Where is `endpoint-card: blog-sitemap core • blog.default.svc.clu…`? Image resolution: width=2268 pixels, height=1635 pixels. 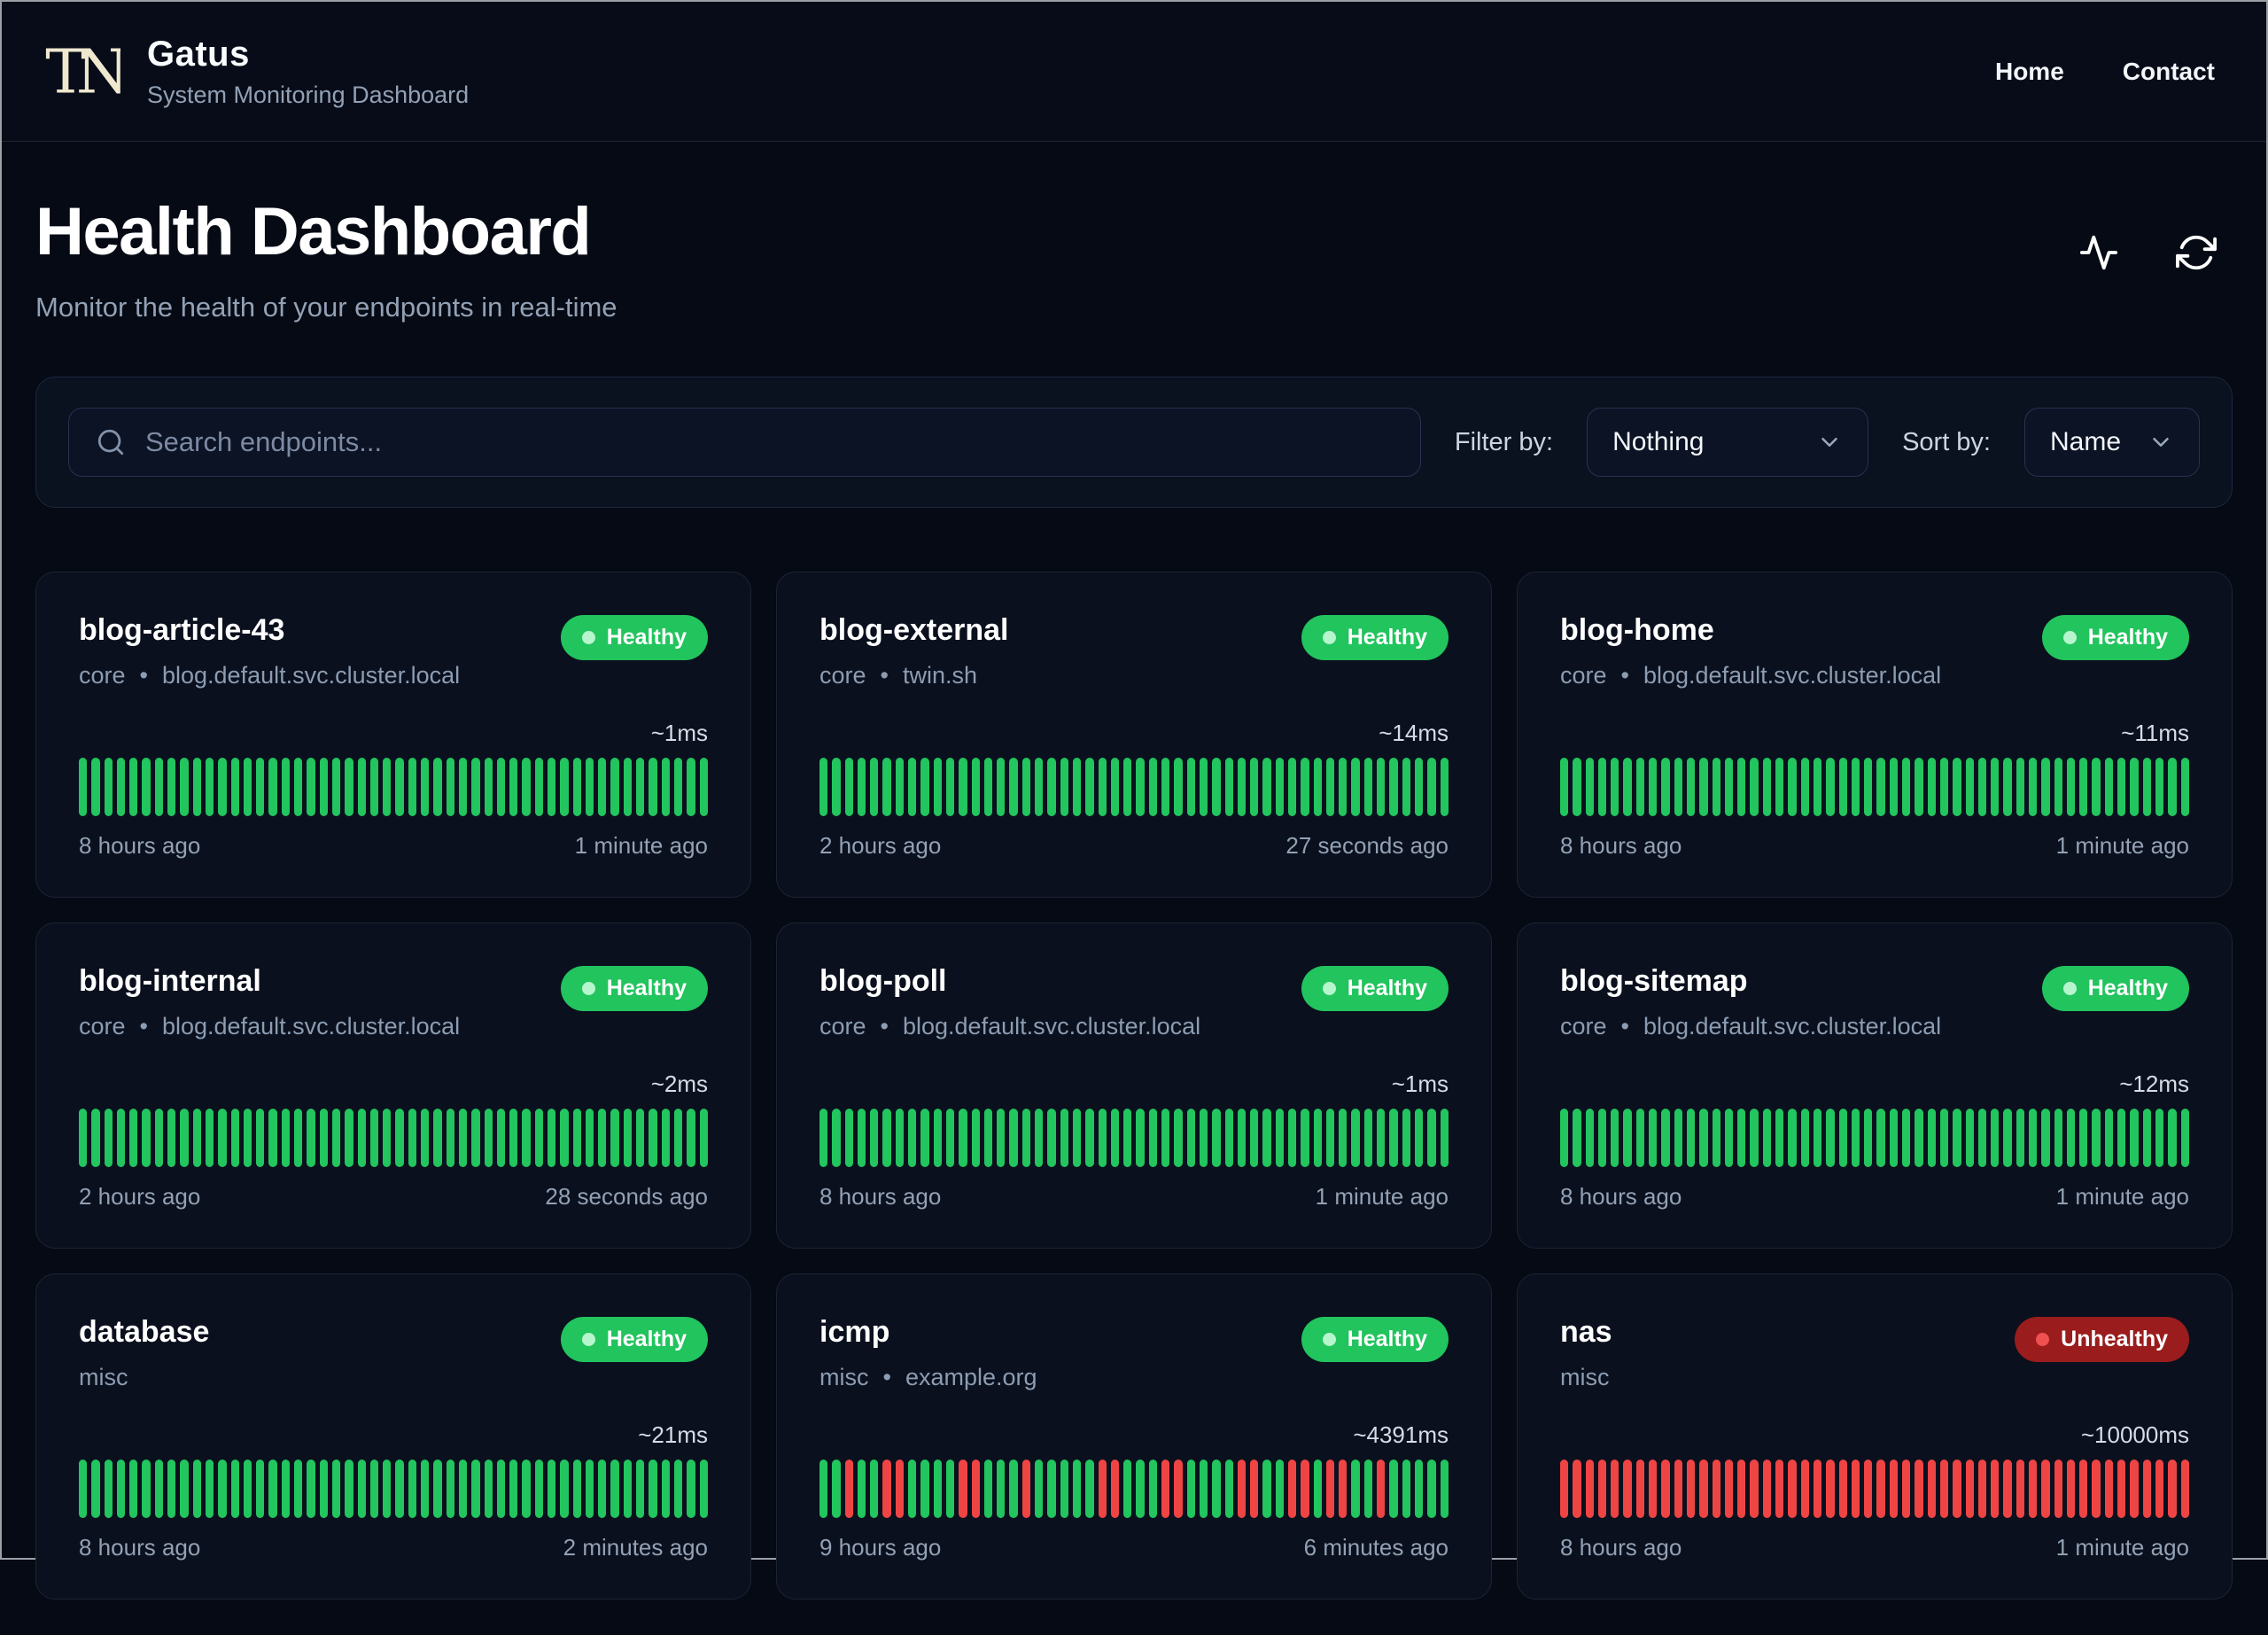
endpoint-card: blog-sitemap core • blog.default.svc.clu… is located at coordinates (1875, 1086).